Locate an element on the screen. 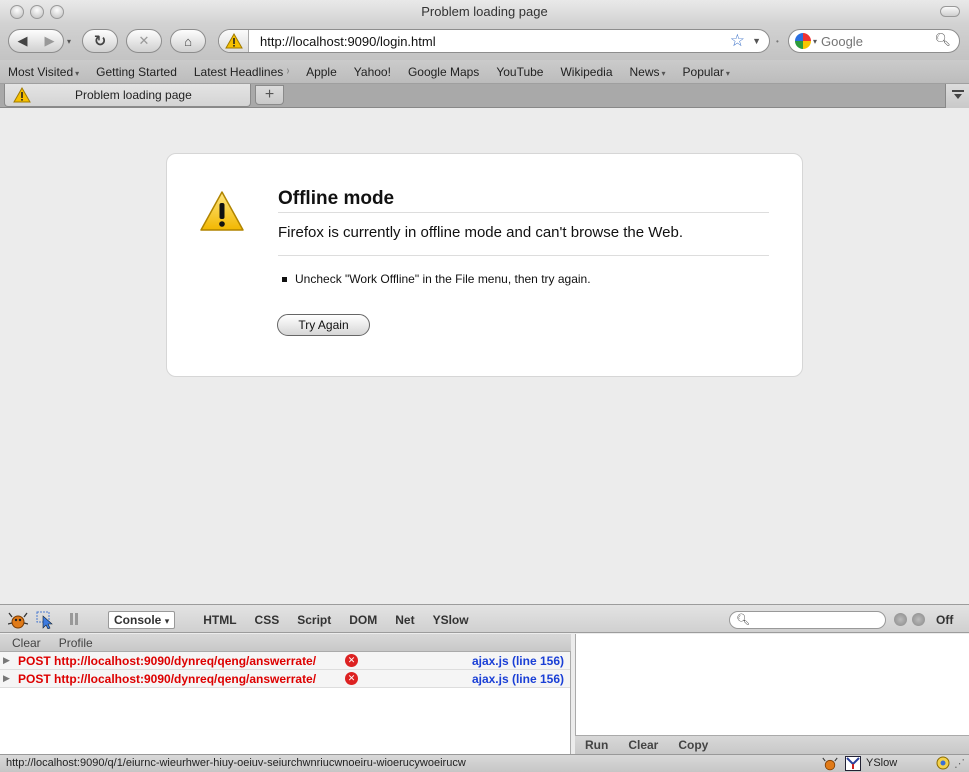 The image size is (969, 772). firebug-search-input: 🔍︎ is located at coordinates (807, 620).